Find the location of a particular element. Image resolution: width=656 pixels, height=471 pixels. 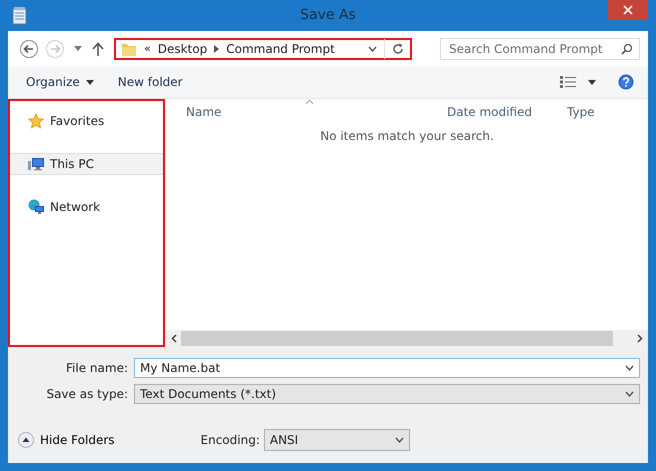

refresh-icon is located at coordinates (398, 48).